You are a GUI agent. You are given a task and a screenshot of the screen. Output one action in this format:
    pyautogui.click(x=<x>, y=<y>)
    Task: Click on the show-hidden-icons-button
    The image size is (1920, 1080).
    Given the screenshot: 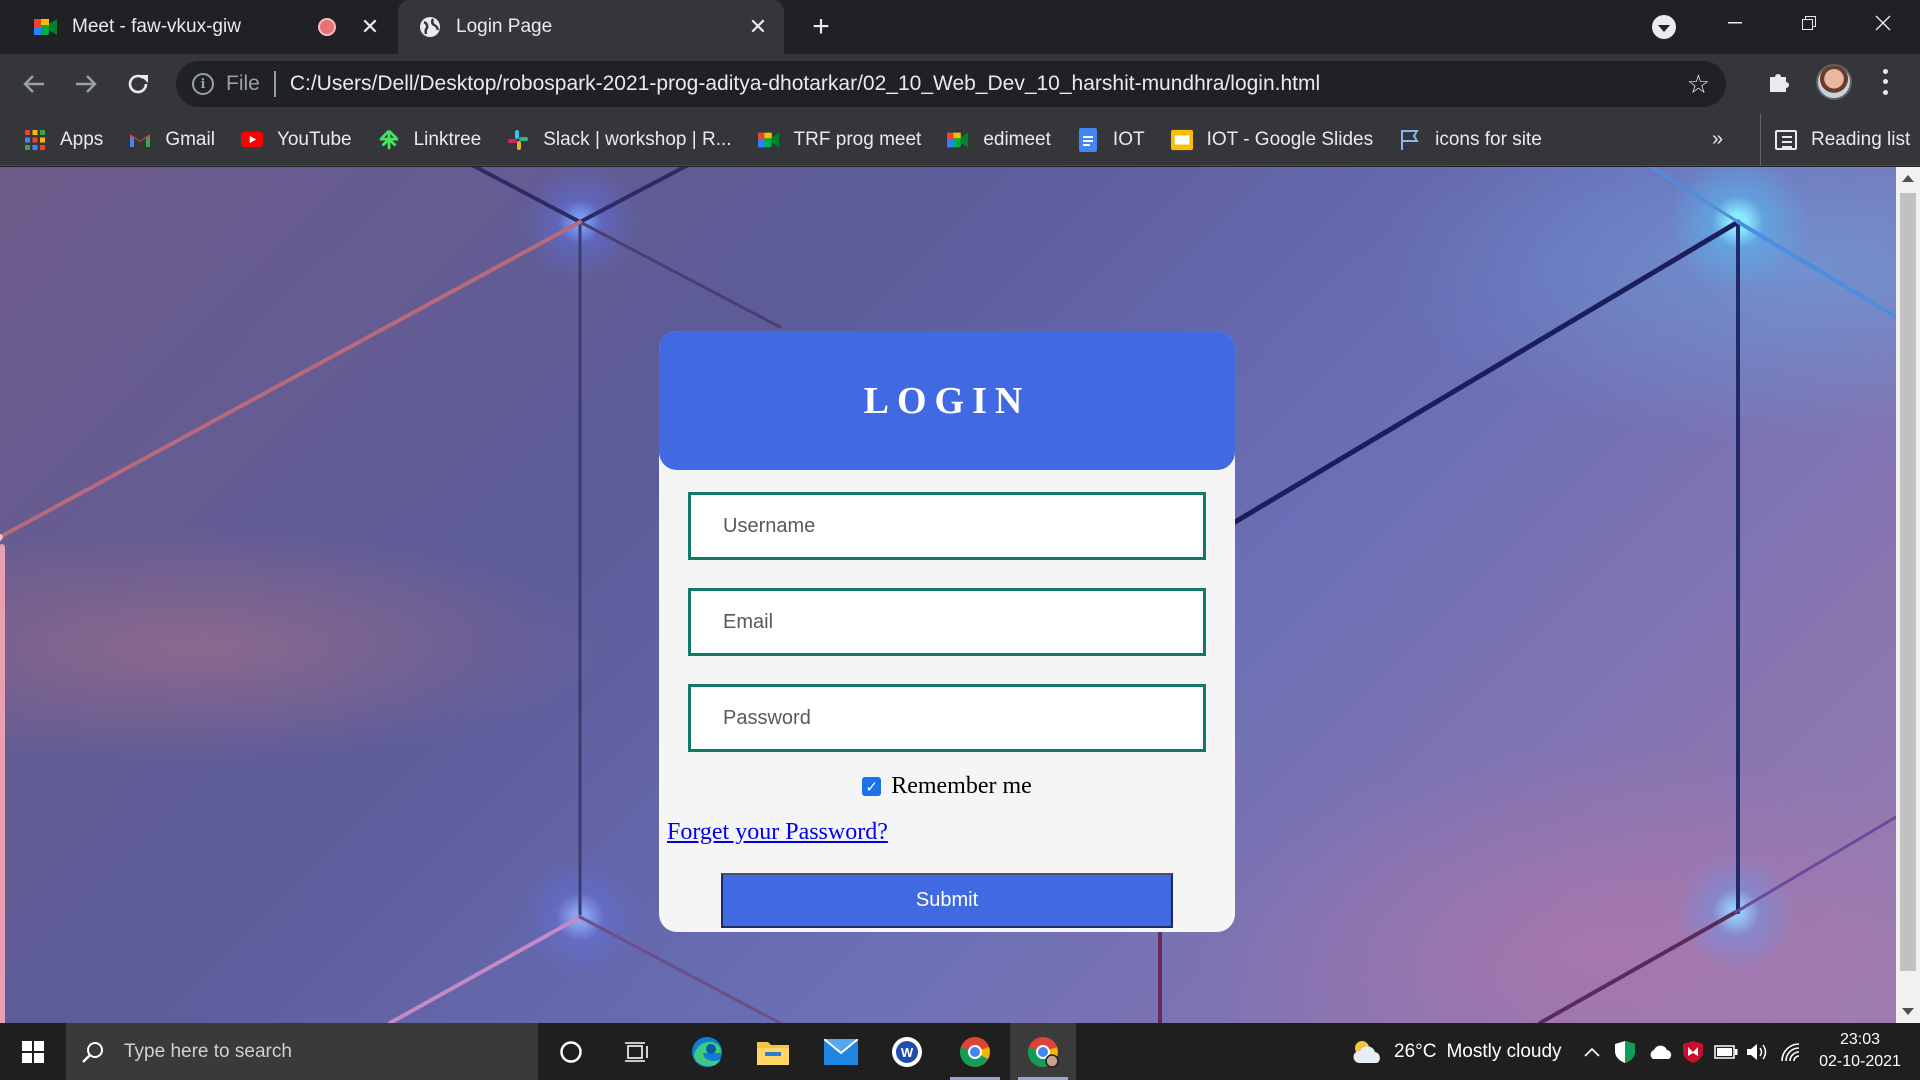 What is the action you would take?
    pyautogui.click(x=1592, y=1051)
    